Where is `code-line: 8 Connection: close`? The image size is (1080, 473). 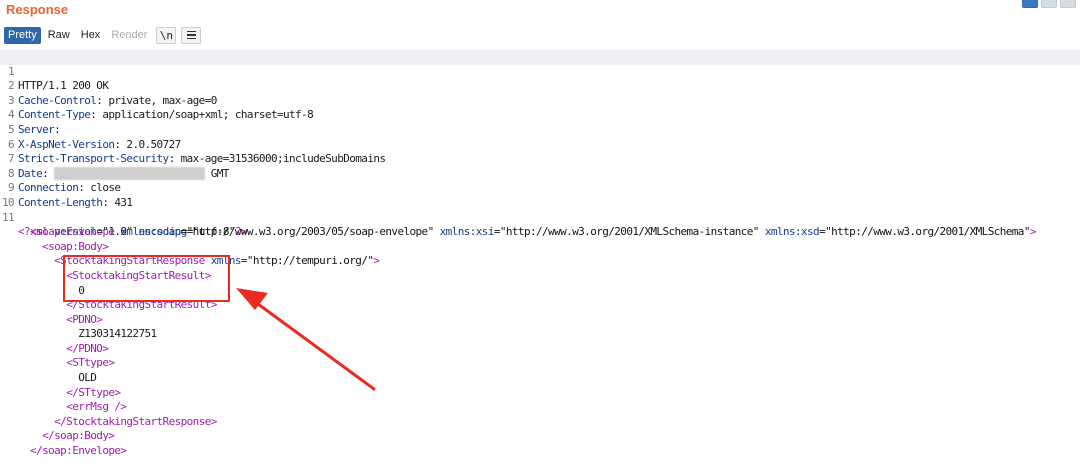
code-line: 8 Connection: close is located at coordinates (540, 173).